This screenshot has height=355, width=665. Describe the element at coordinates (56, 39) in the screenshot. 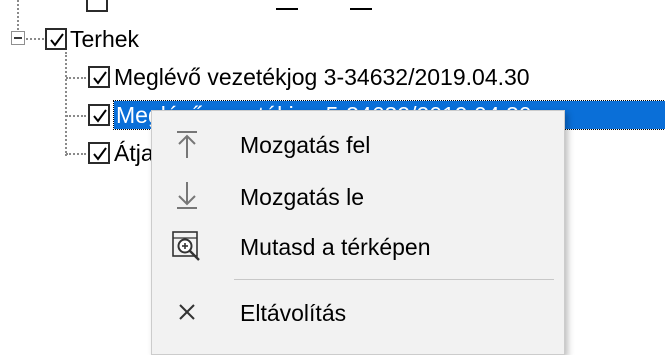

I see `checkbox-terhek` at that location.